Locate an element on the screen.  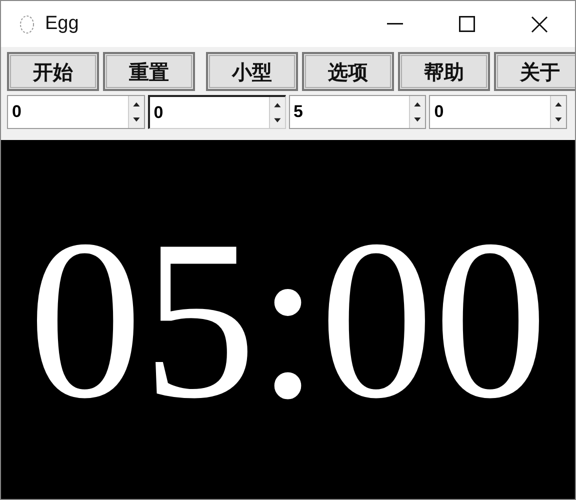
close-icon is located at coordinates (539, 24).